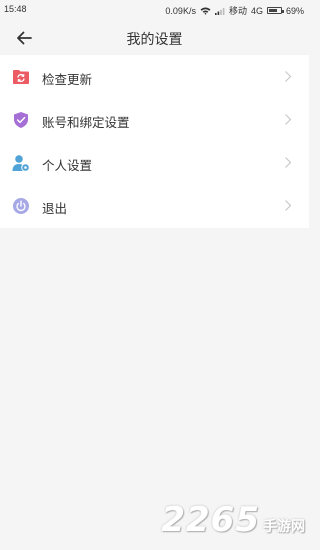  I want to click on watermark-text: 手游网, so click(284, 527).